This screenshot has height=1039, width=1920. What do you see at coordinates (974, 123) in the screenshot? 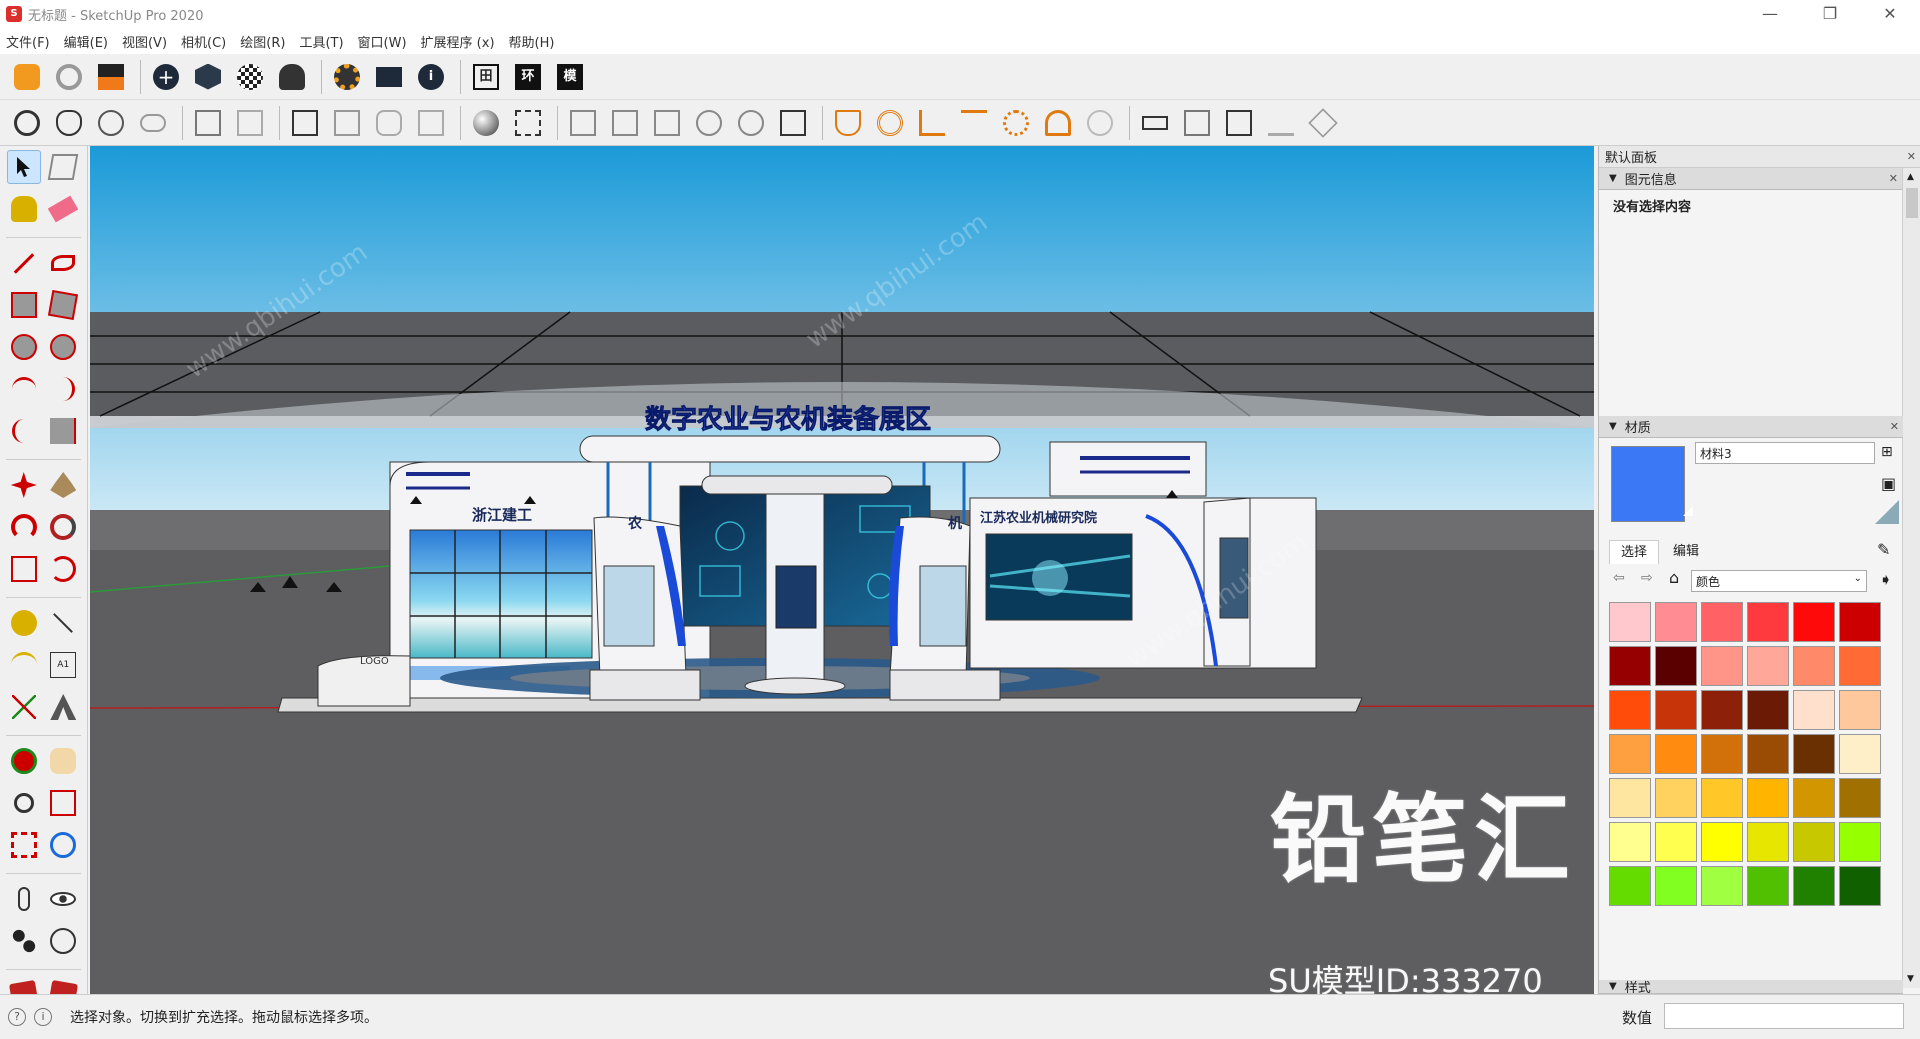
I see `ies-light-icon` at bounding box center [974, 123].